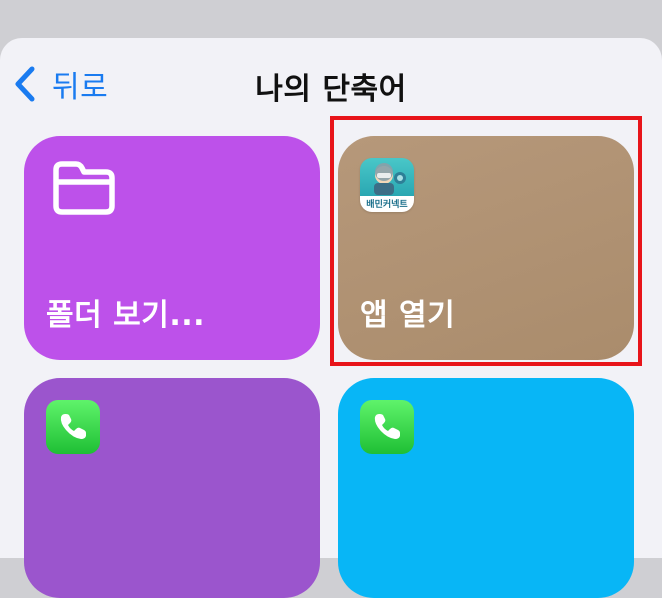 This screenshot has width=662, height=598. What do you see at coordinates (84, 188) in the screenshot?
I see `folder-icon` at bounding box center [84, 188].